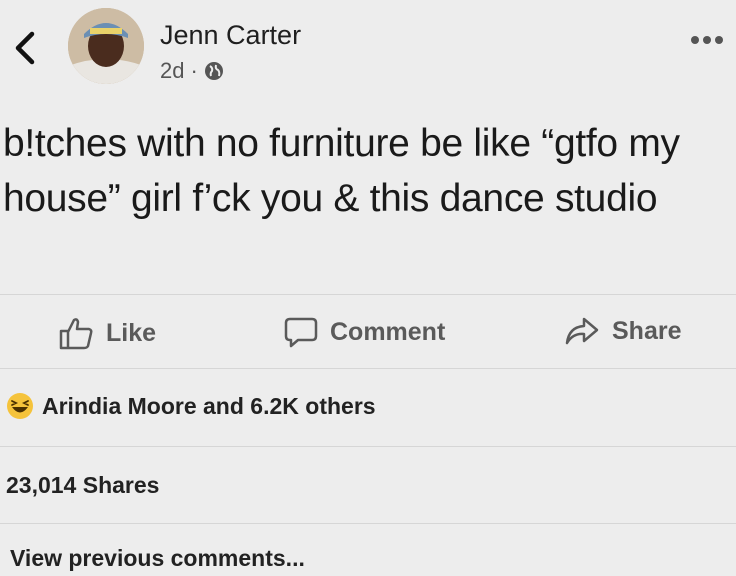 The height and width of the screenshot is (576, 736). Describe the element at coordinates (301, 332) in the screenshot. I see `speech-bubble-icon` at that location.